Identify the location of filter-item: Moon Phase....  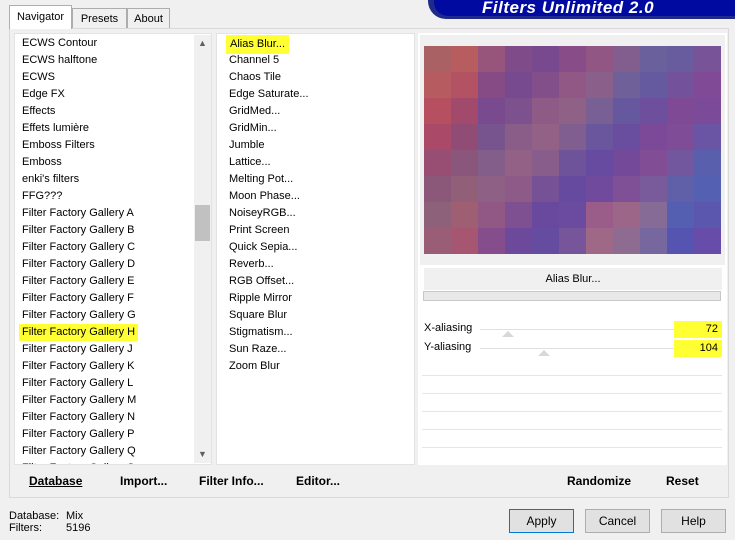
(264, 196).